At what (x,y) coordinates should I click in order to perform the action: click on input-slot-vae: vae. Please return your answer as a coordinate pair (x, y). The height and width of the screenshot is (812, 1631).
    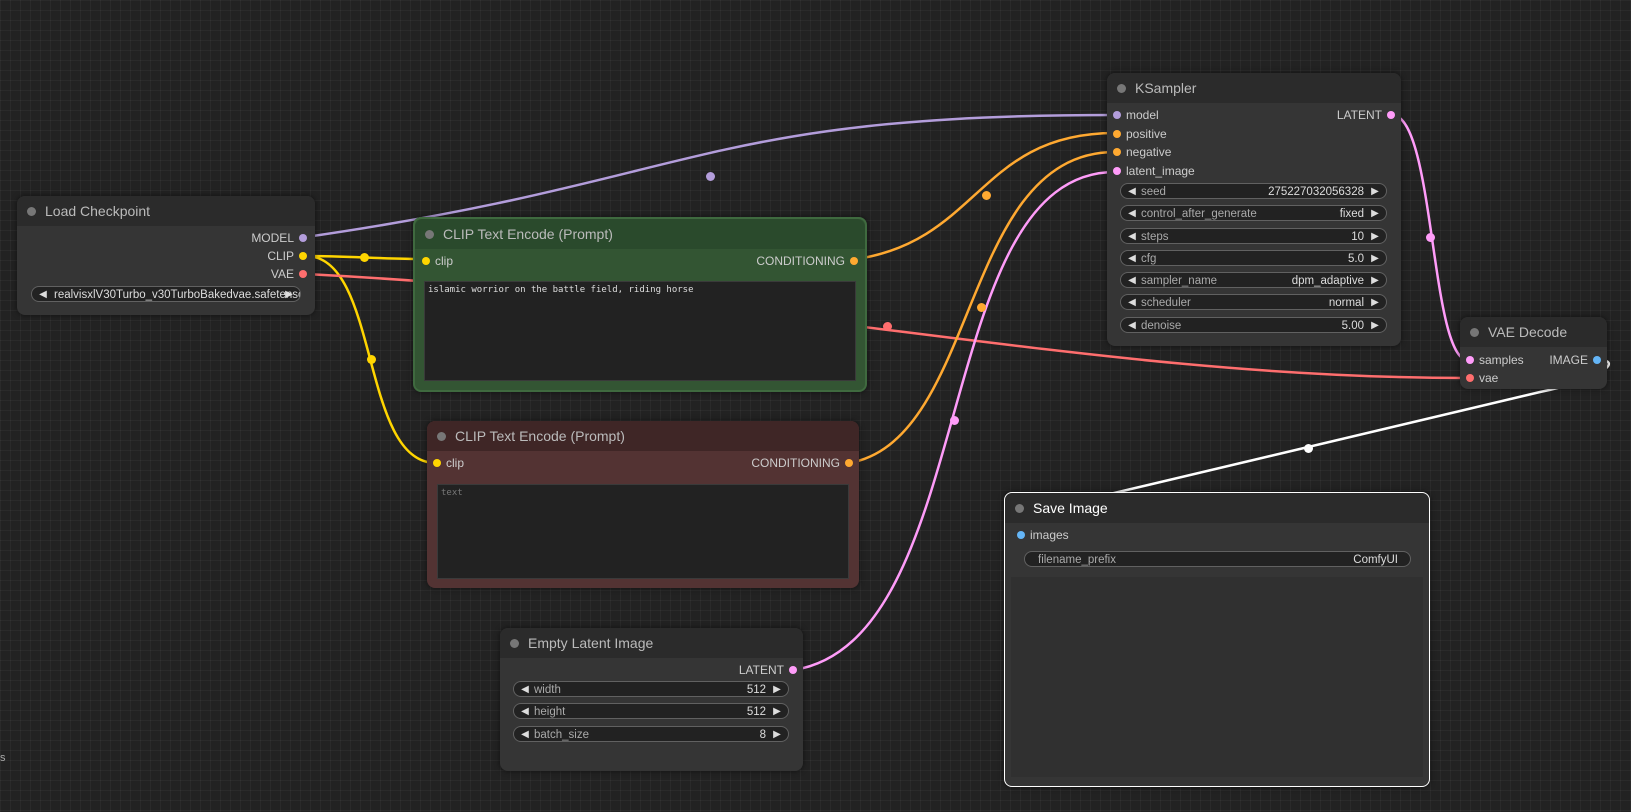
    Looking at the image, I should click on (1482, 378).